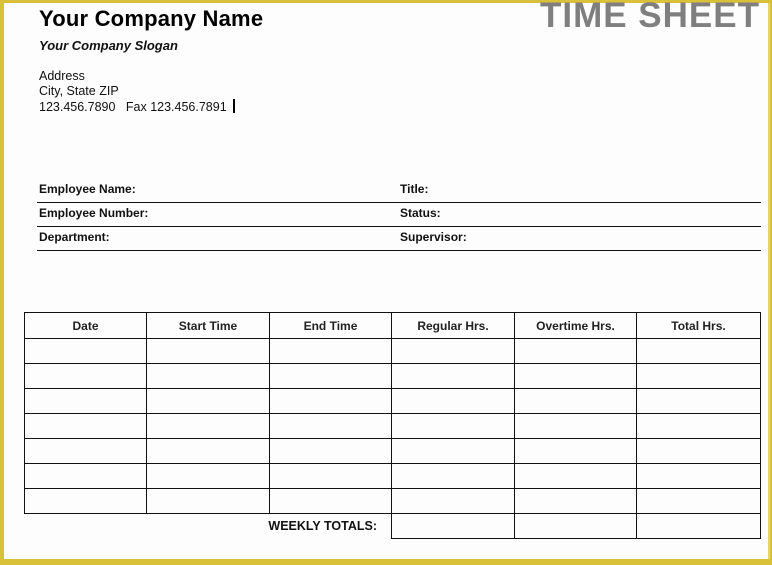 The height and width of the screenshot is (565, 772). I want to click on status-label: Status:, so click(420, 213).